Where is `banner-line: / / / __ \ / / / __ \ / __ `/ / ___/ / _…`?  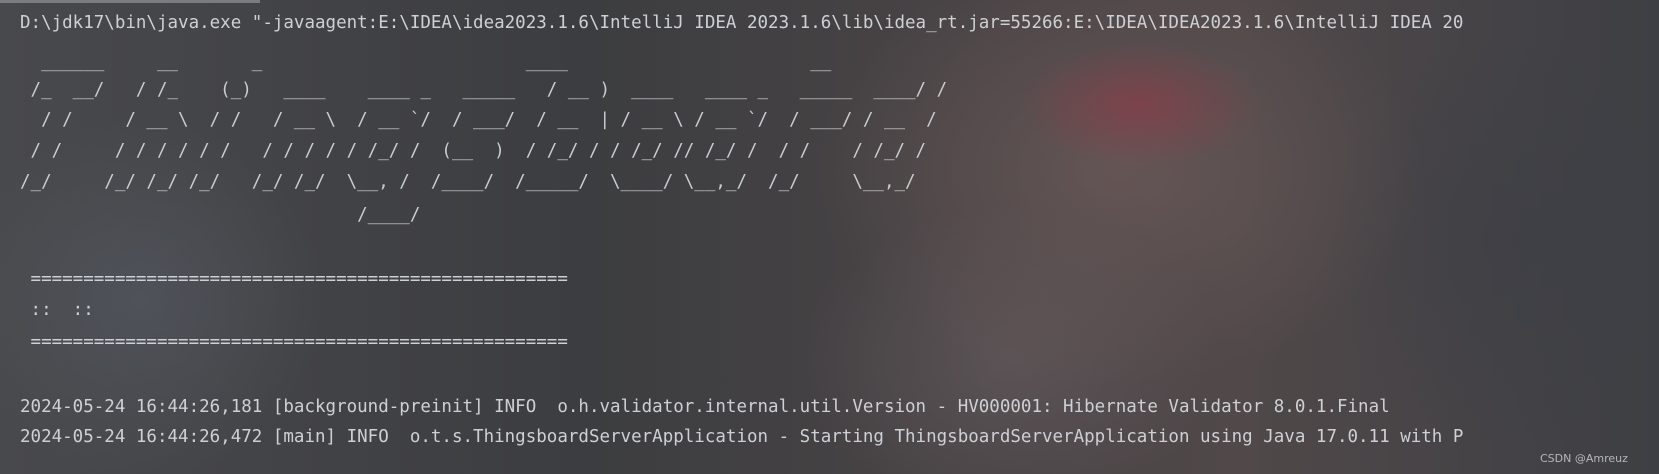
banner-line: / / / __ \ / / / __ \ / __ `/ / ___/ / _… is located at coordinates (478, 120).